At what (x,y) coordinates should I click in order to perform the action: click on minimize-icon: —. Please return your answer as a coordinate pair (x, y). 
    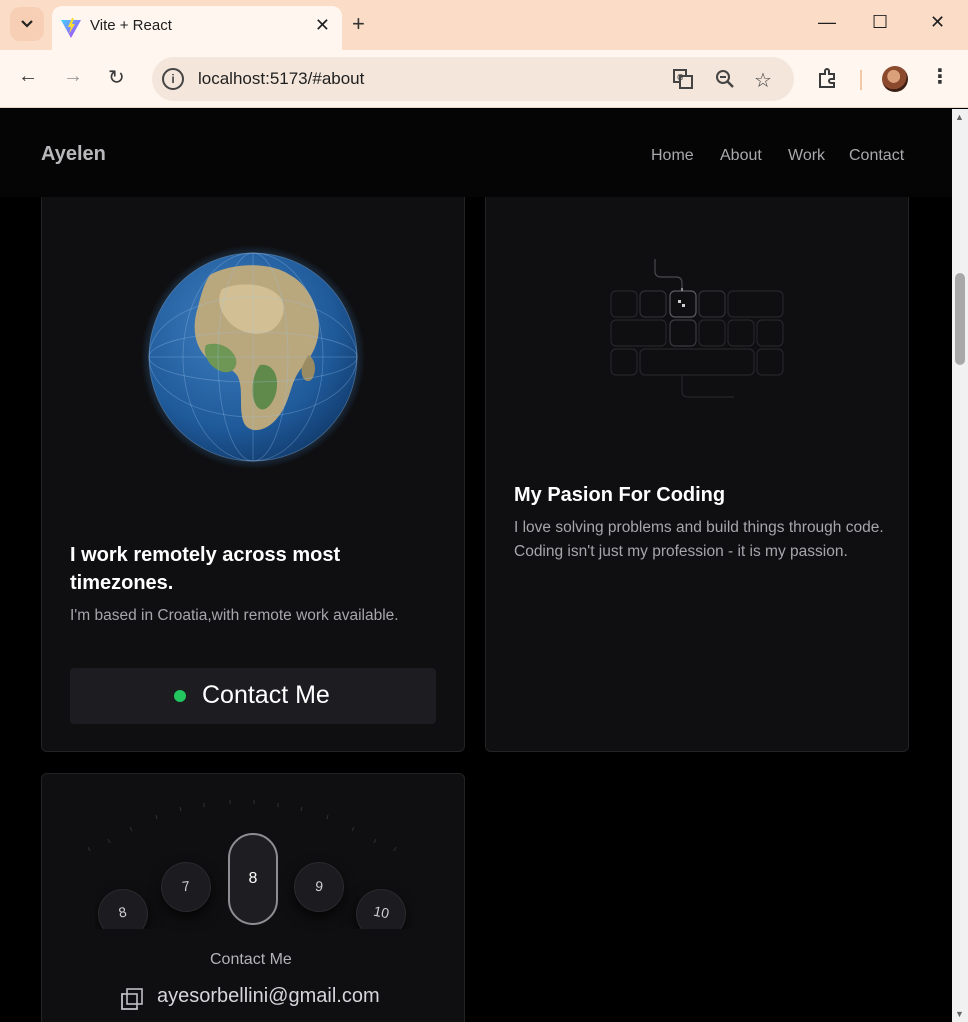
    Looking at the image, I should click on (827, 22).